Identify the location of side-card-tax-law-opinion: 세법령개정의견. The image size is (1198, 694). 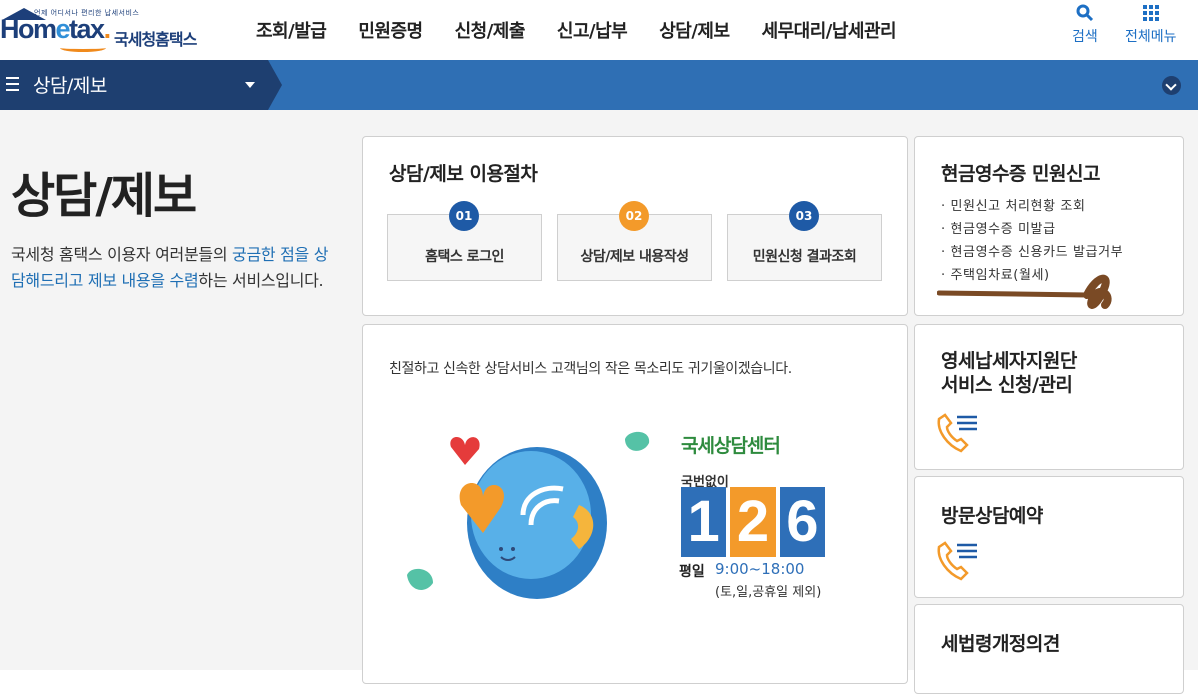
(1049, 649).